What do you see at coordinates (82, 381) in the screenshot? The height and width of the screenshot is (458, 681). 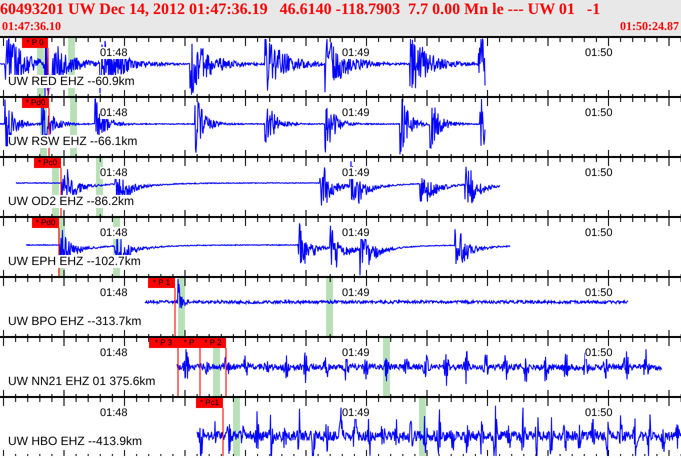 I see `station-label: UW NN21 EHZ 01 375.6km` at bounding box center [82, 381].